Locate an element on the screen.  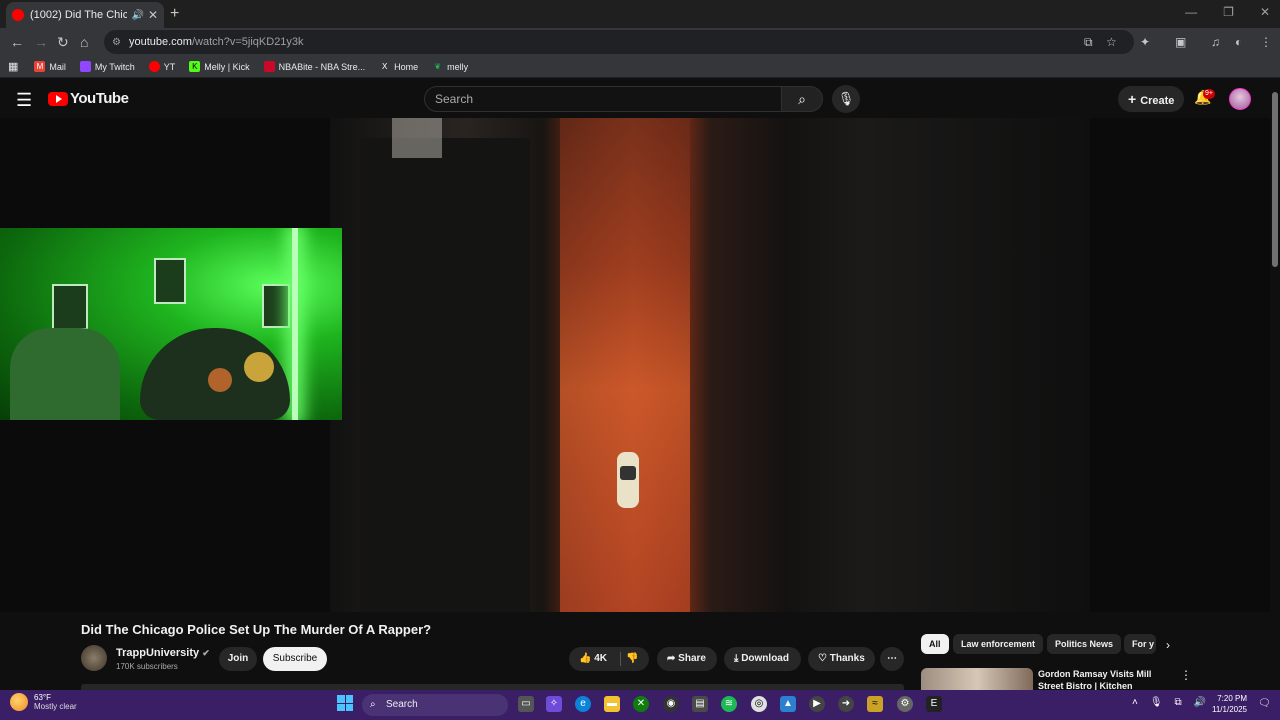
notification-badge: 9+ is located at coordinates (1209, 94).